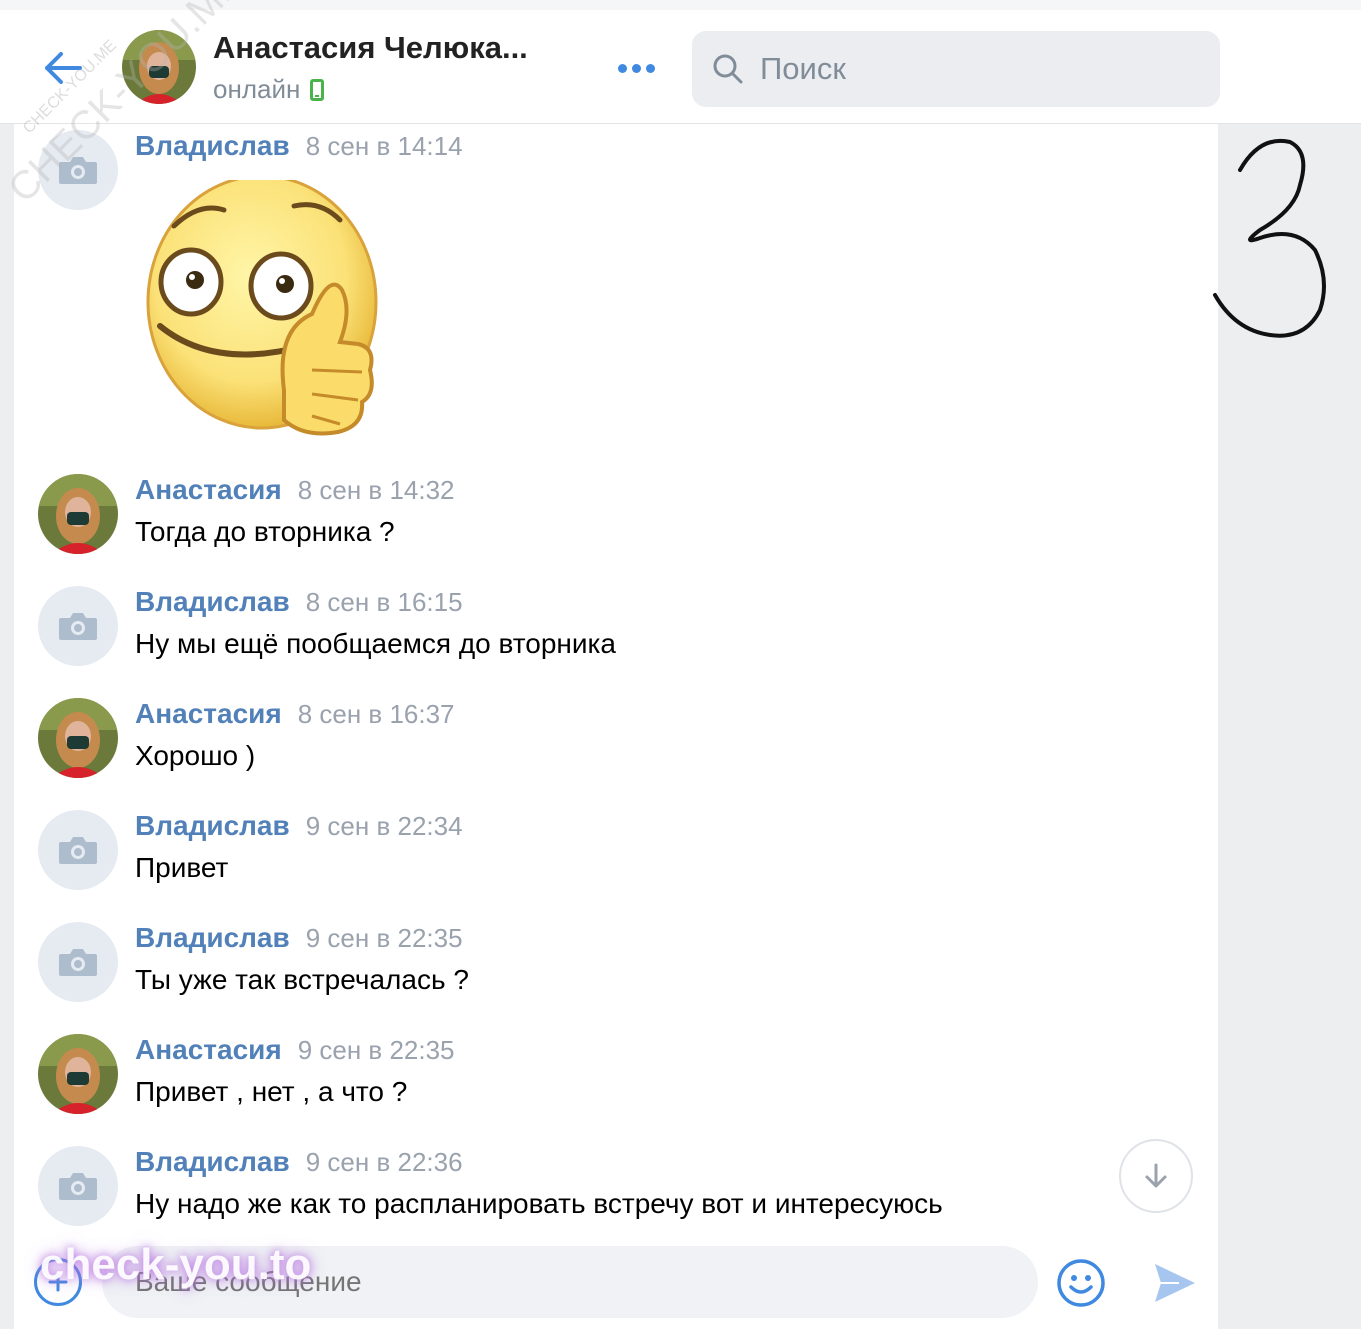 This screenshot has height=1329, width=1361. What do you see at coordinates (384, 602) in the screenshot?
I see `message-time: 8 сен в 16:15` at bounding box center [384, 602].